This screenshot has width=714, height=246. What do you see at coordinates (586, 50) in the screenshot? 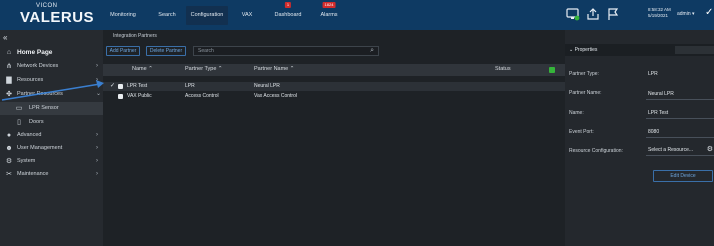
I see `properties-title-text: Properties` at bounding box center [586, 50].